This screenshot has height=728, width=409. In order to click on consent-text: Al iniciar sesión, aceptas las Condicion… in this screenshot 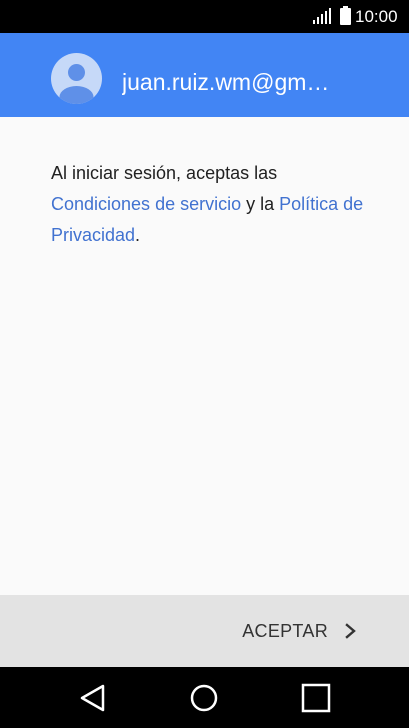, I will do `click(211, 204)`.